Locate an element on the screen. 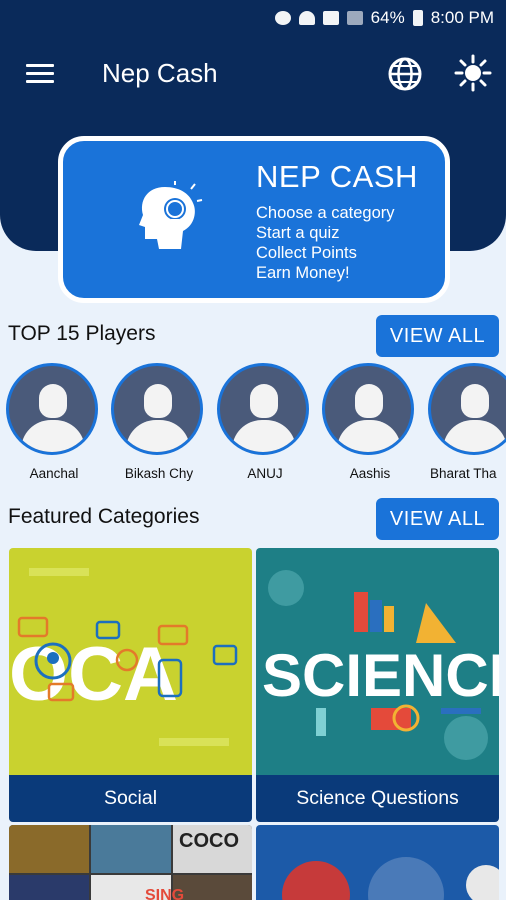  battery-percent: 64% is located at coordinates (387, 17).